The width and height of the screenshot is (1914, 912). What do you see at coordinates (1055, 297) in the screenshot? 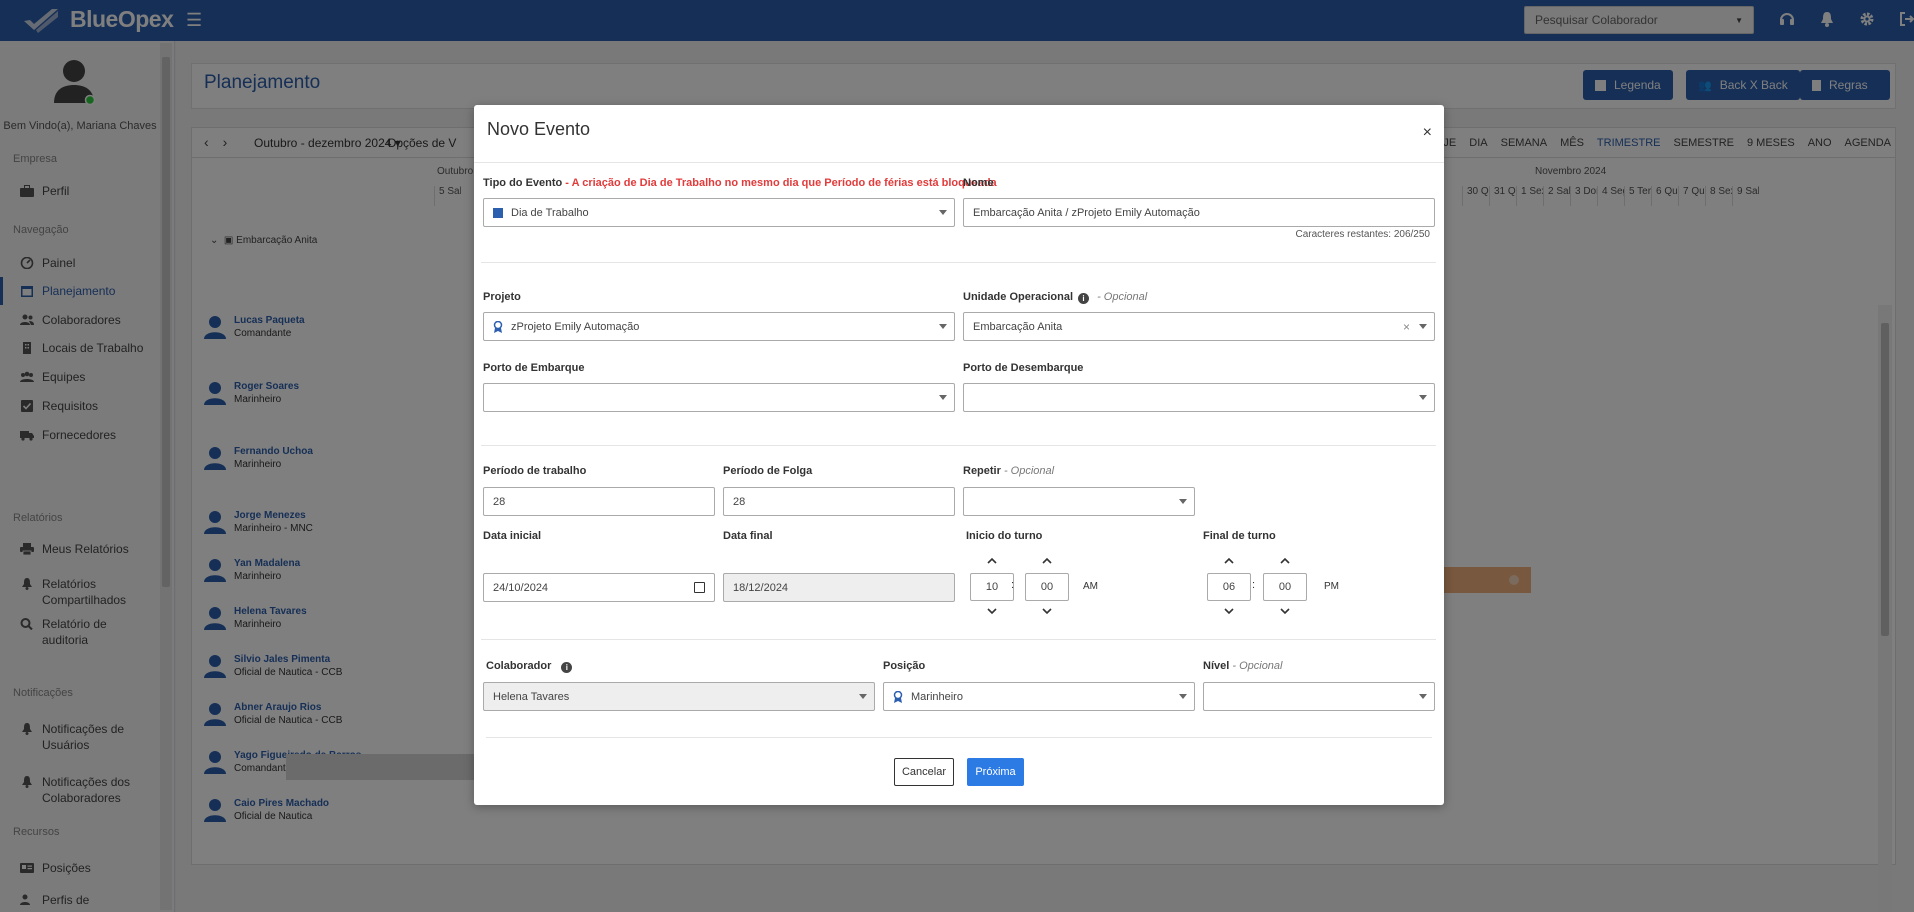
I see `unidade-label: Unidade Operacional i - Opcional` at bounding box center [1055, 297].